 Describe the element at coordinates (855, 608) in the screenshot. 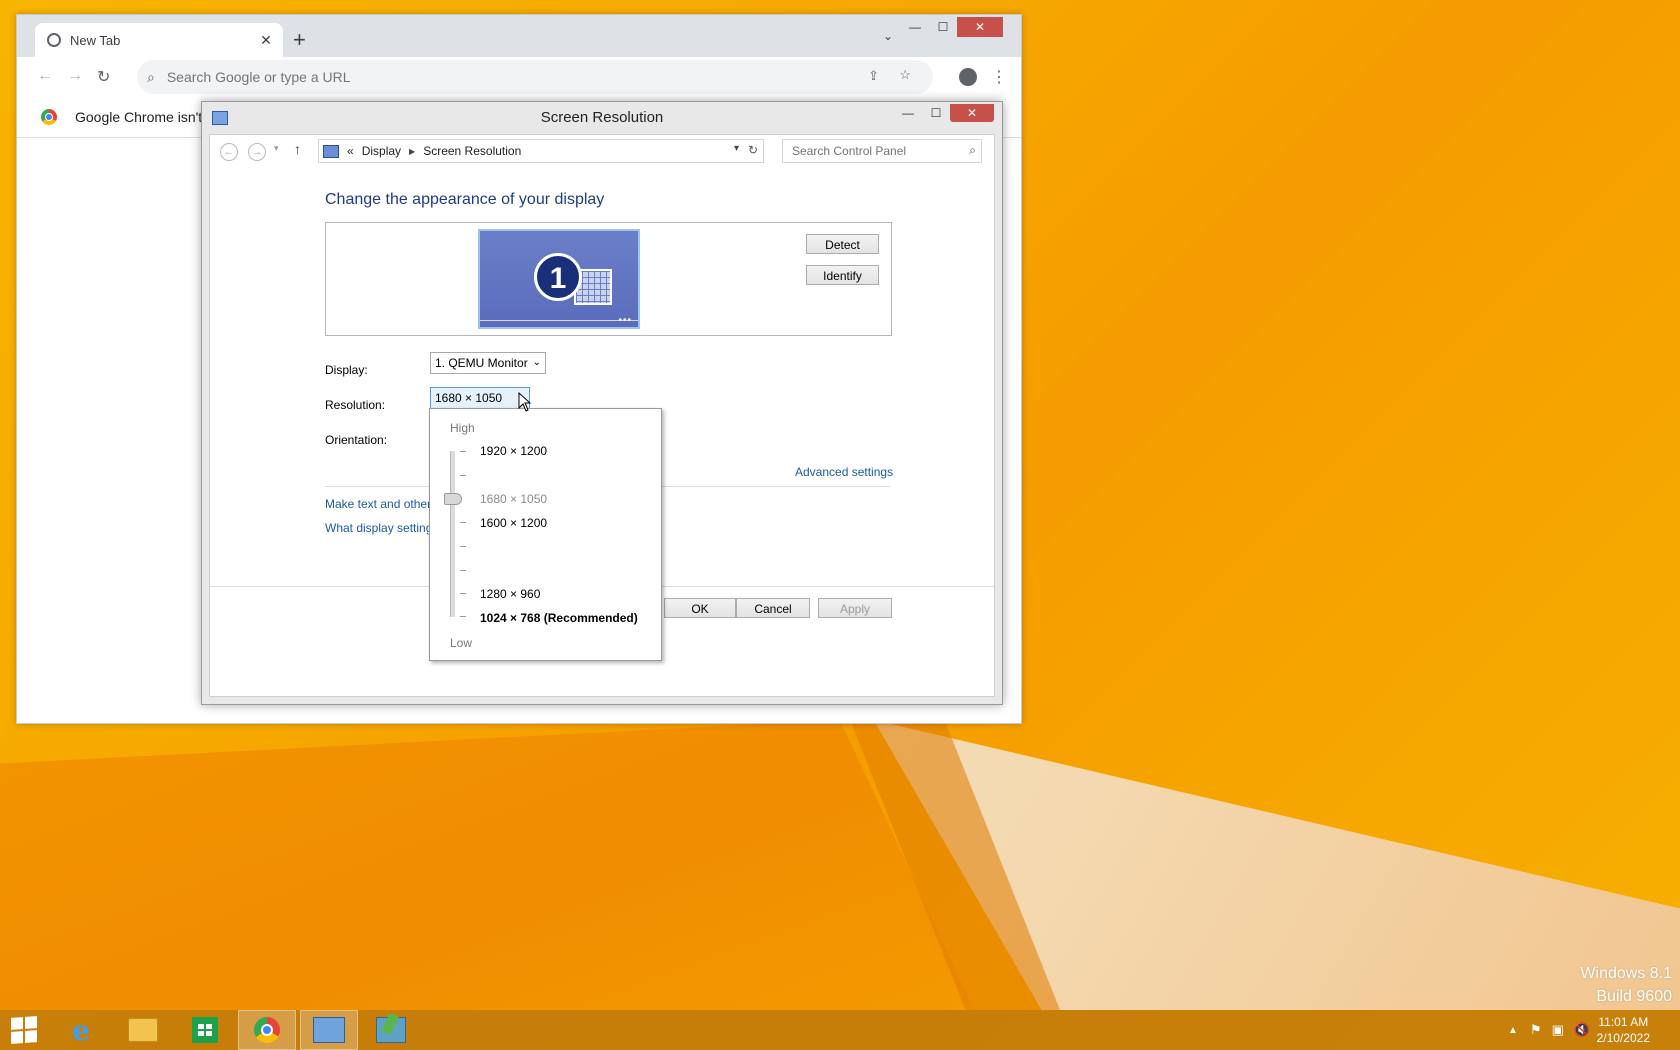

I see `apply-button: Apply` at that location.